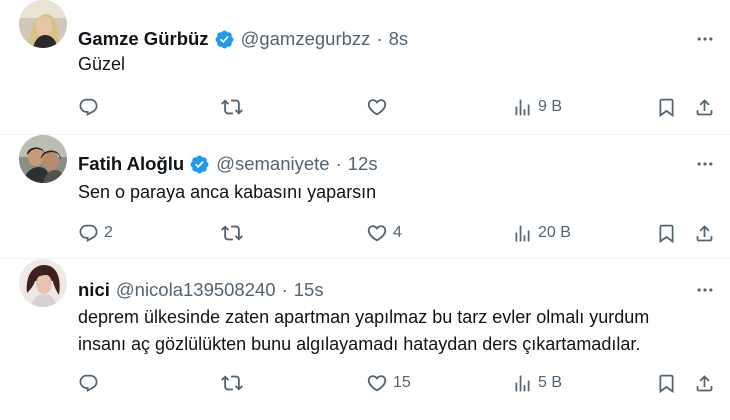  I want to click on display-name: Gamze Gürbüz, so click(143, 39).